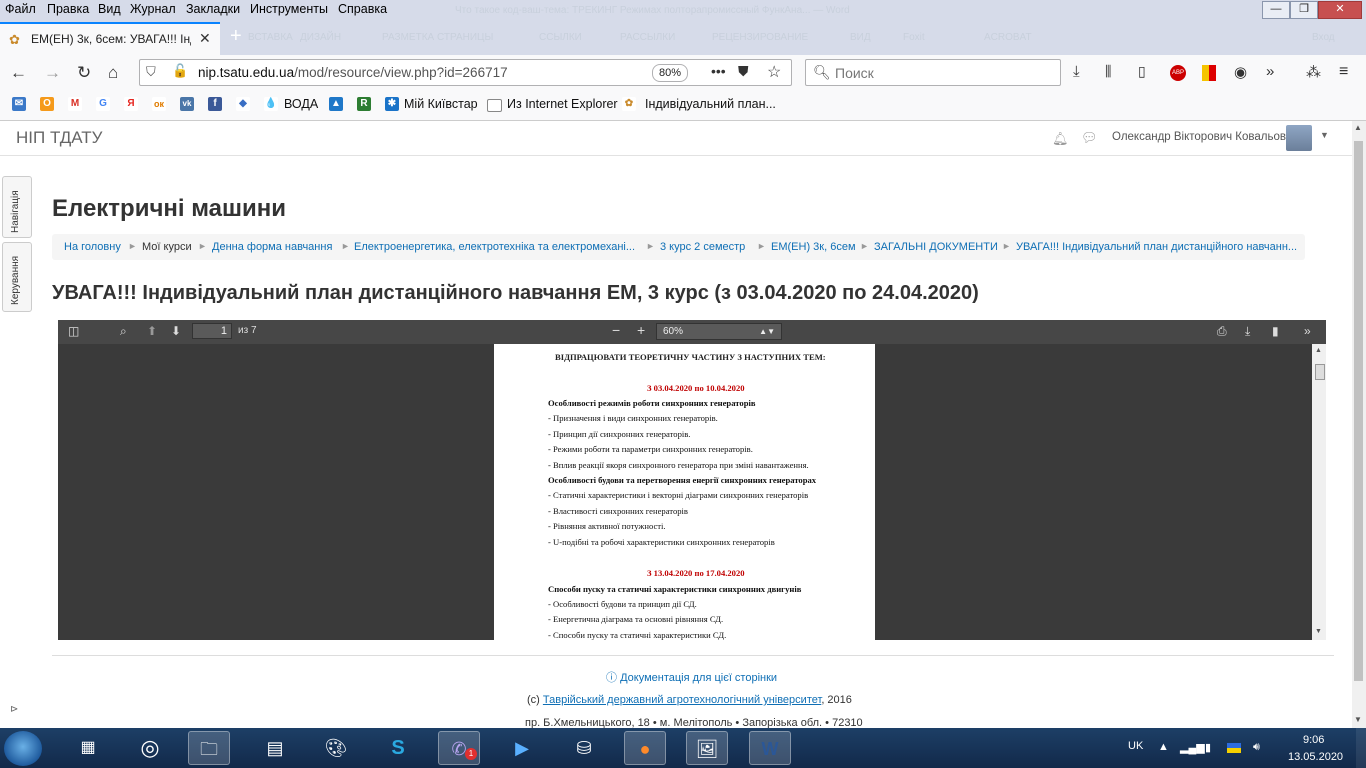  Describe the element at coordinates (1304, 10) in the screenshot. I see `restore-button: ❐` at that location.